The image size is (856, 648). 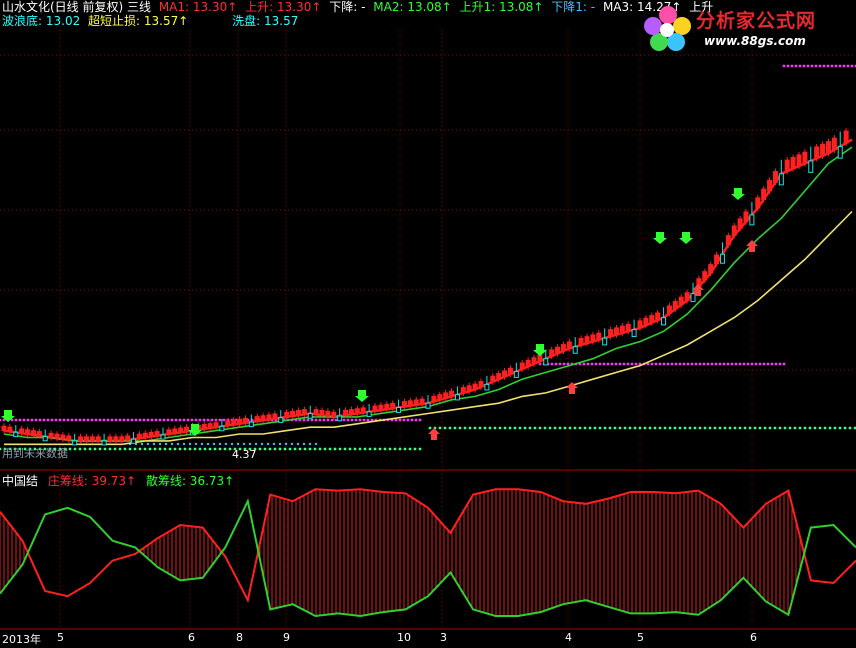 I want to click on low-price-label: 4.37, so click(x=244, y=454).